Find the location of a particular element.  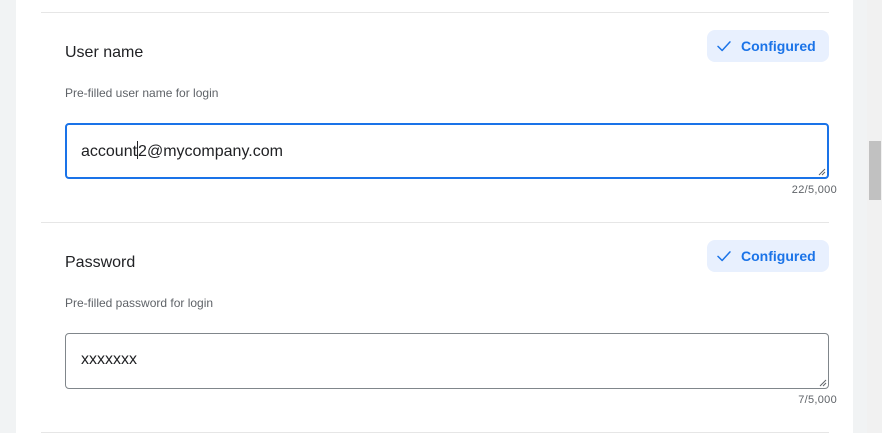

username-input: account2@mycompany.com is located at coordinates (447, 151).